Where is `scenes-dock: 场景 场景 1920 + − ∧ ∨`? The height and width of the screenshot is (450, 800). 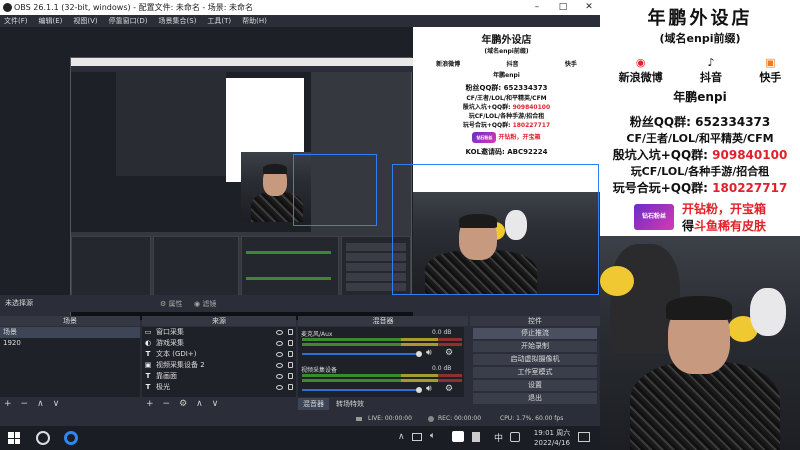 scenes-dock: 场景 场景 1920 + − ∧ ∨ is located at coordinates (70, 364).